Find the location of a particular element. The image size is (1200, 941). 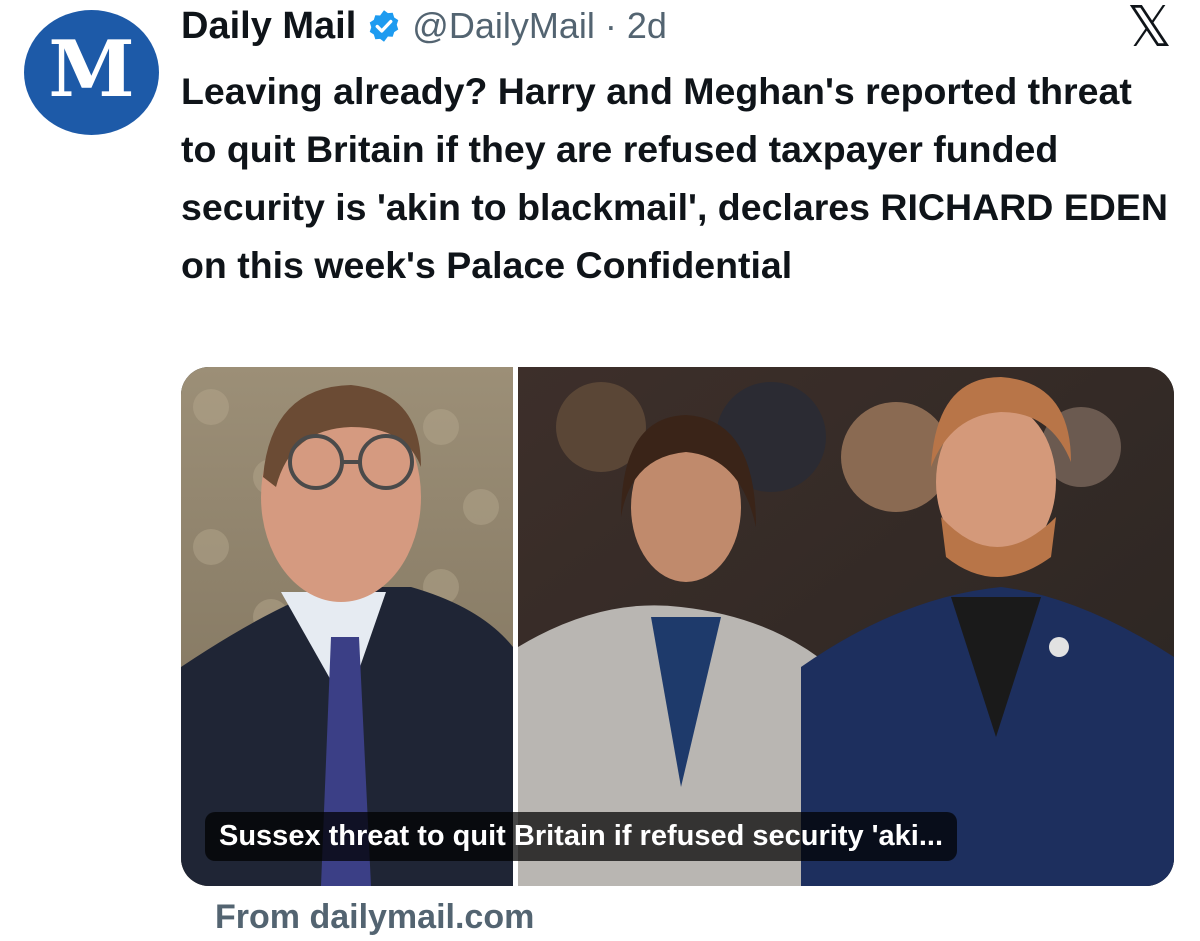

verified-badge-icon is located at coordinates (384, 26).